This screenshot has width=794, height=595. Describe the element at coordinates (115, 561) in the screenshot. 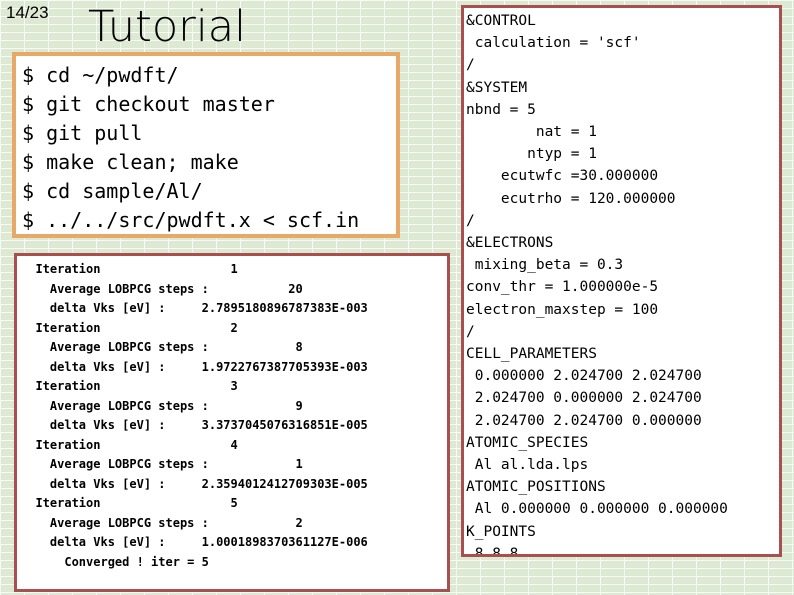

I see `output-line-converged: Converged ! iter = 5` at that location.